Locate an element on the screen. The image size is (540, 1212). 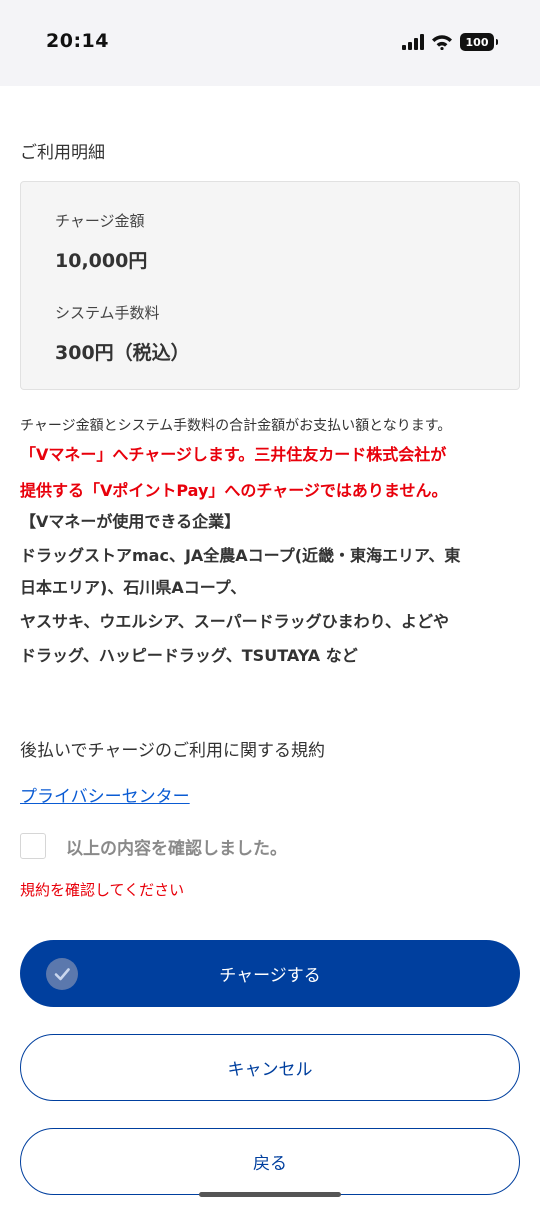
back-button: 戻る is located at coordinates (270, 1161).